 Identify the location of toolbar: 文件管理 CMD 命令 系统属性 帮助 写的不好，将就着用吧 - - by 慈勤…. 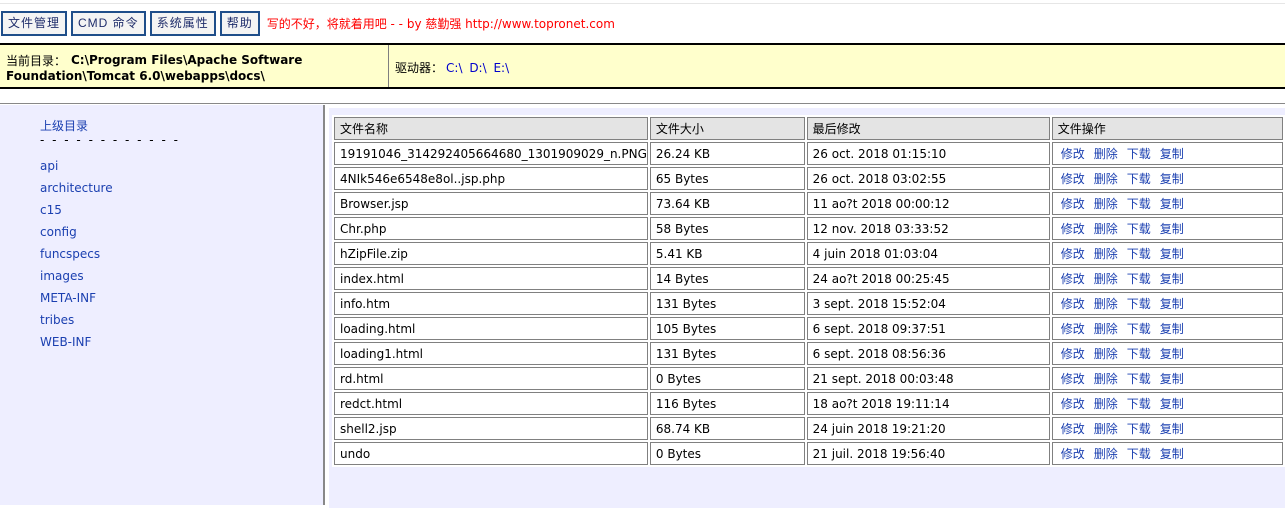
(307, 23).